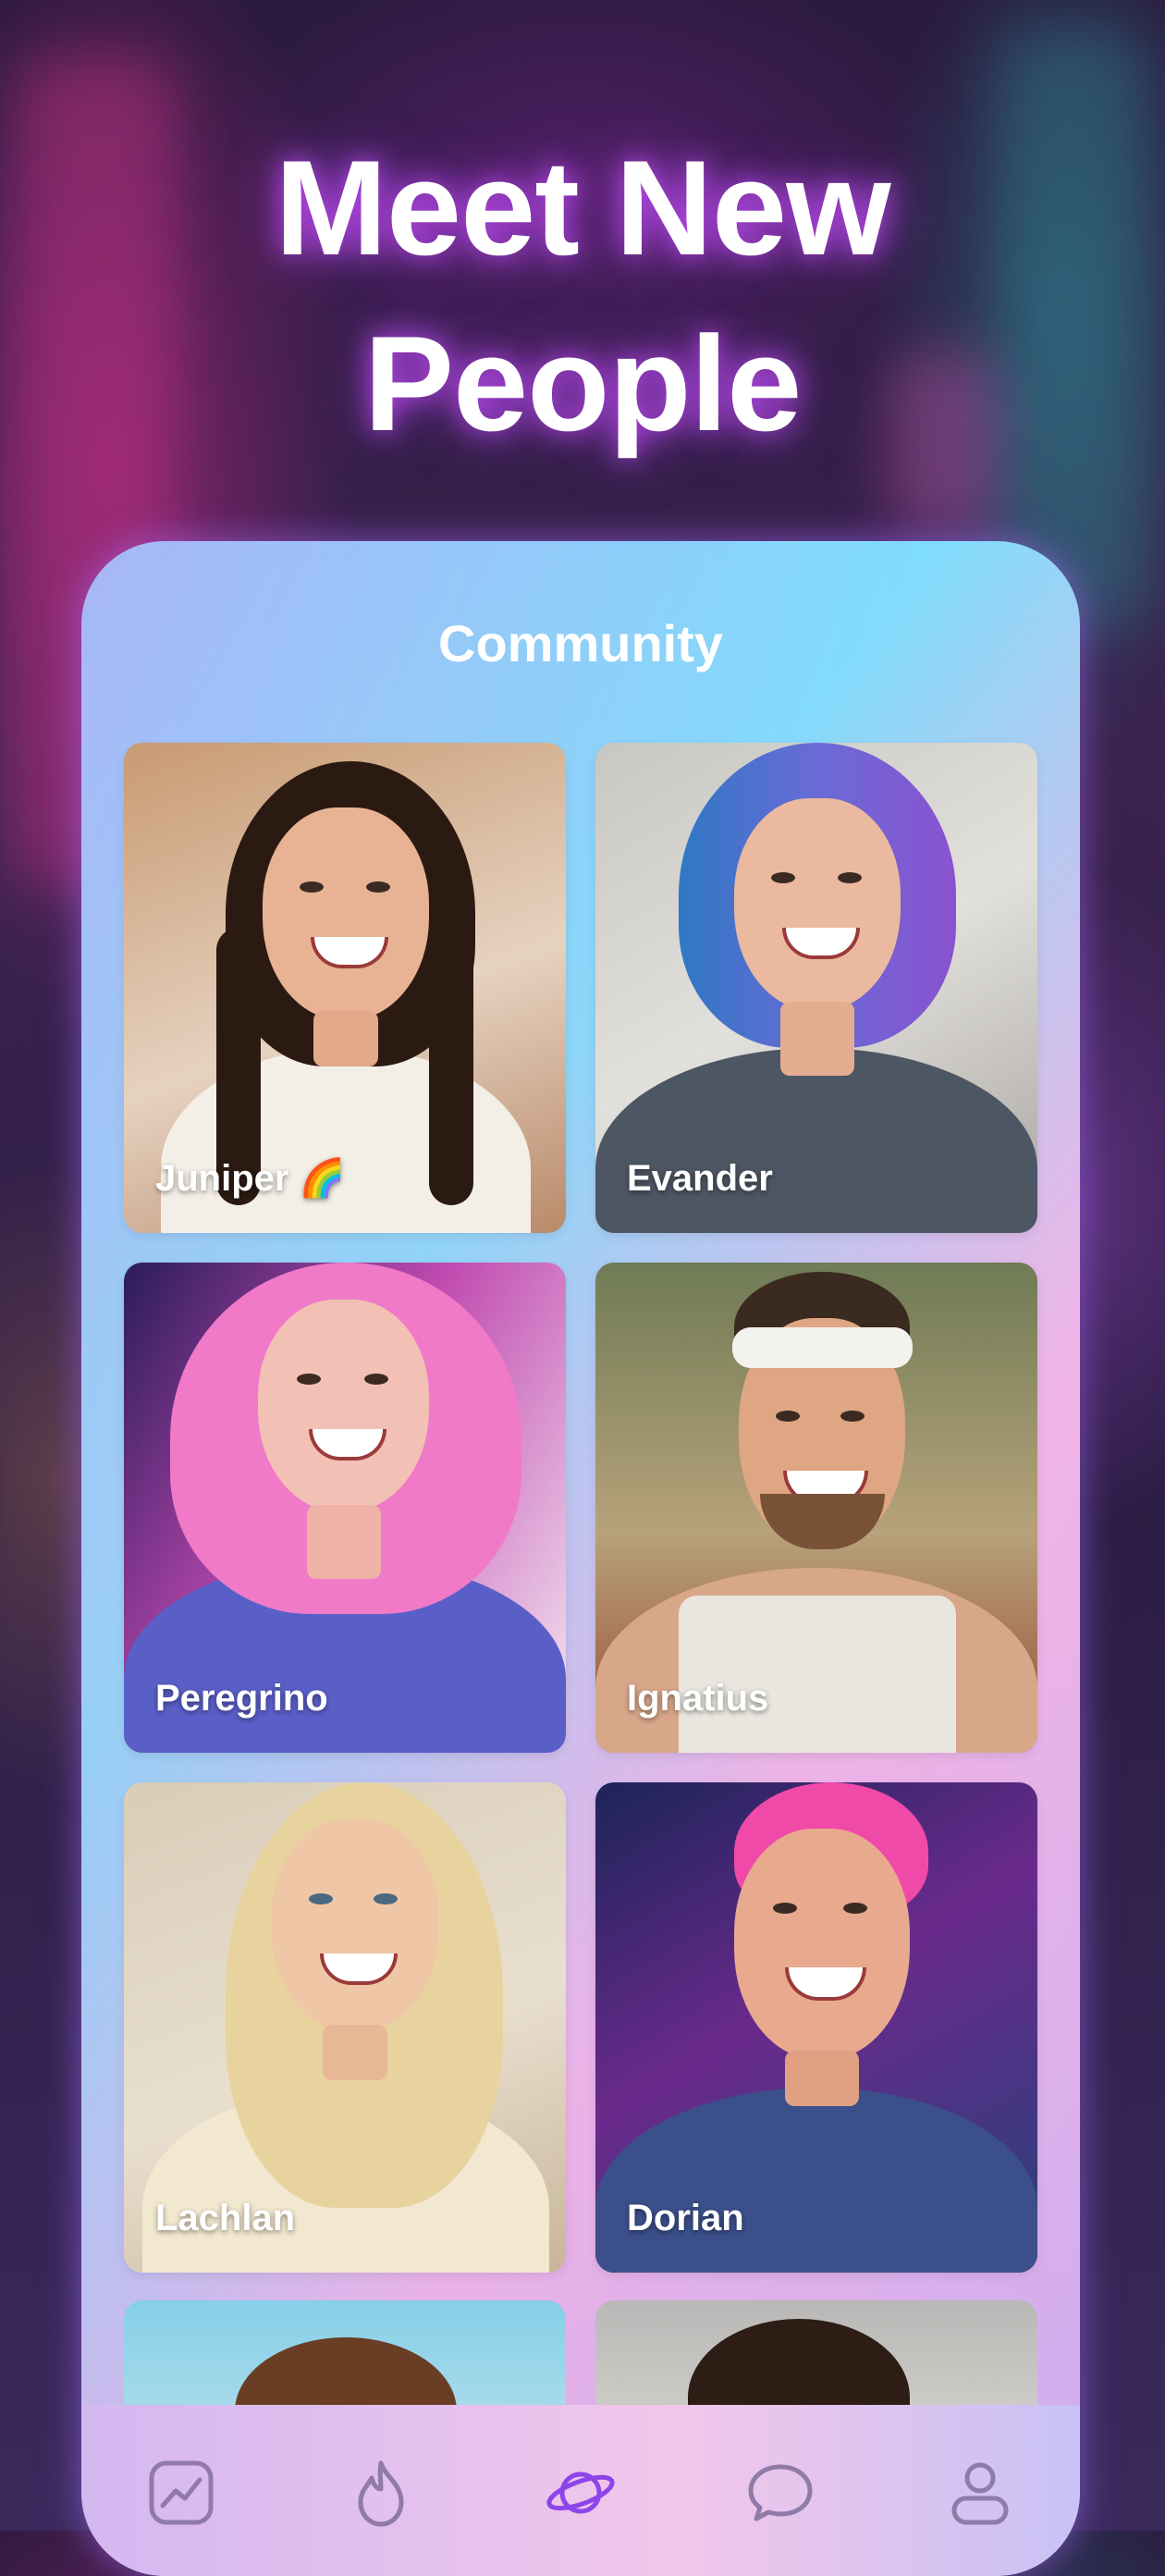 This screenshot has height=2576, width=1165. What do you see at coordinates (582, 296) in the screenshot?
I see `headline: Meet New People` at bounding box center [582, 296].